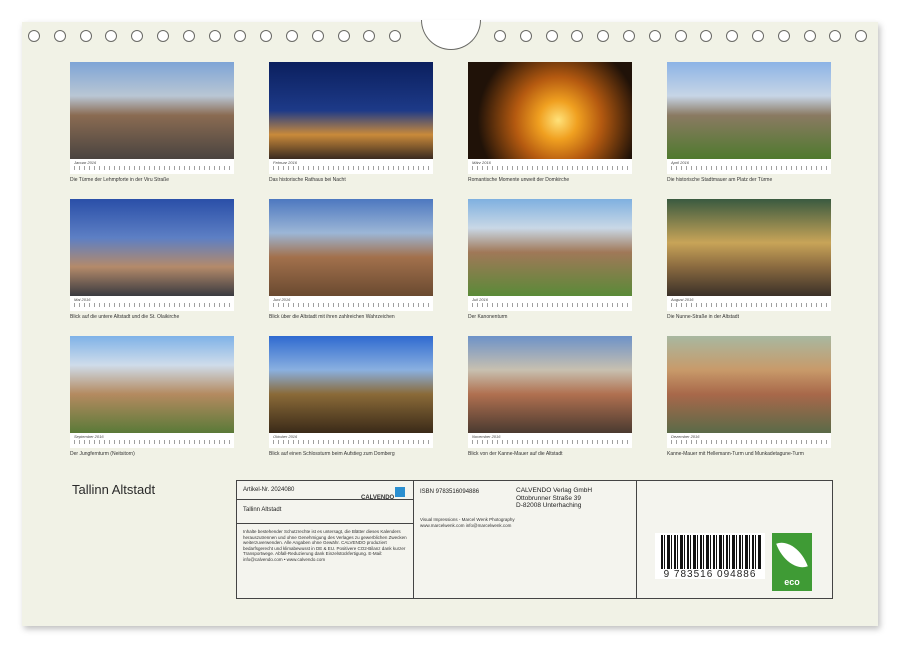 Image resolution: width=899 pixels, height=648 pixels. What do you see at coordinates (450, 492) in the screenshot?
I see `isbn: ISBN 9783516094886` at bounding box center [450, 492].